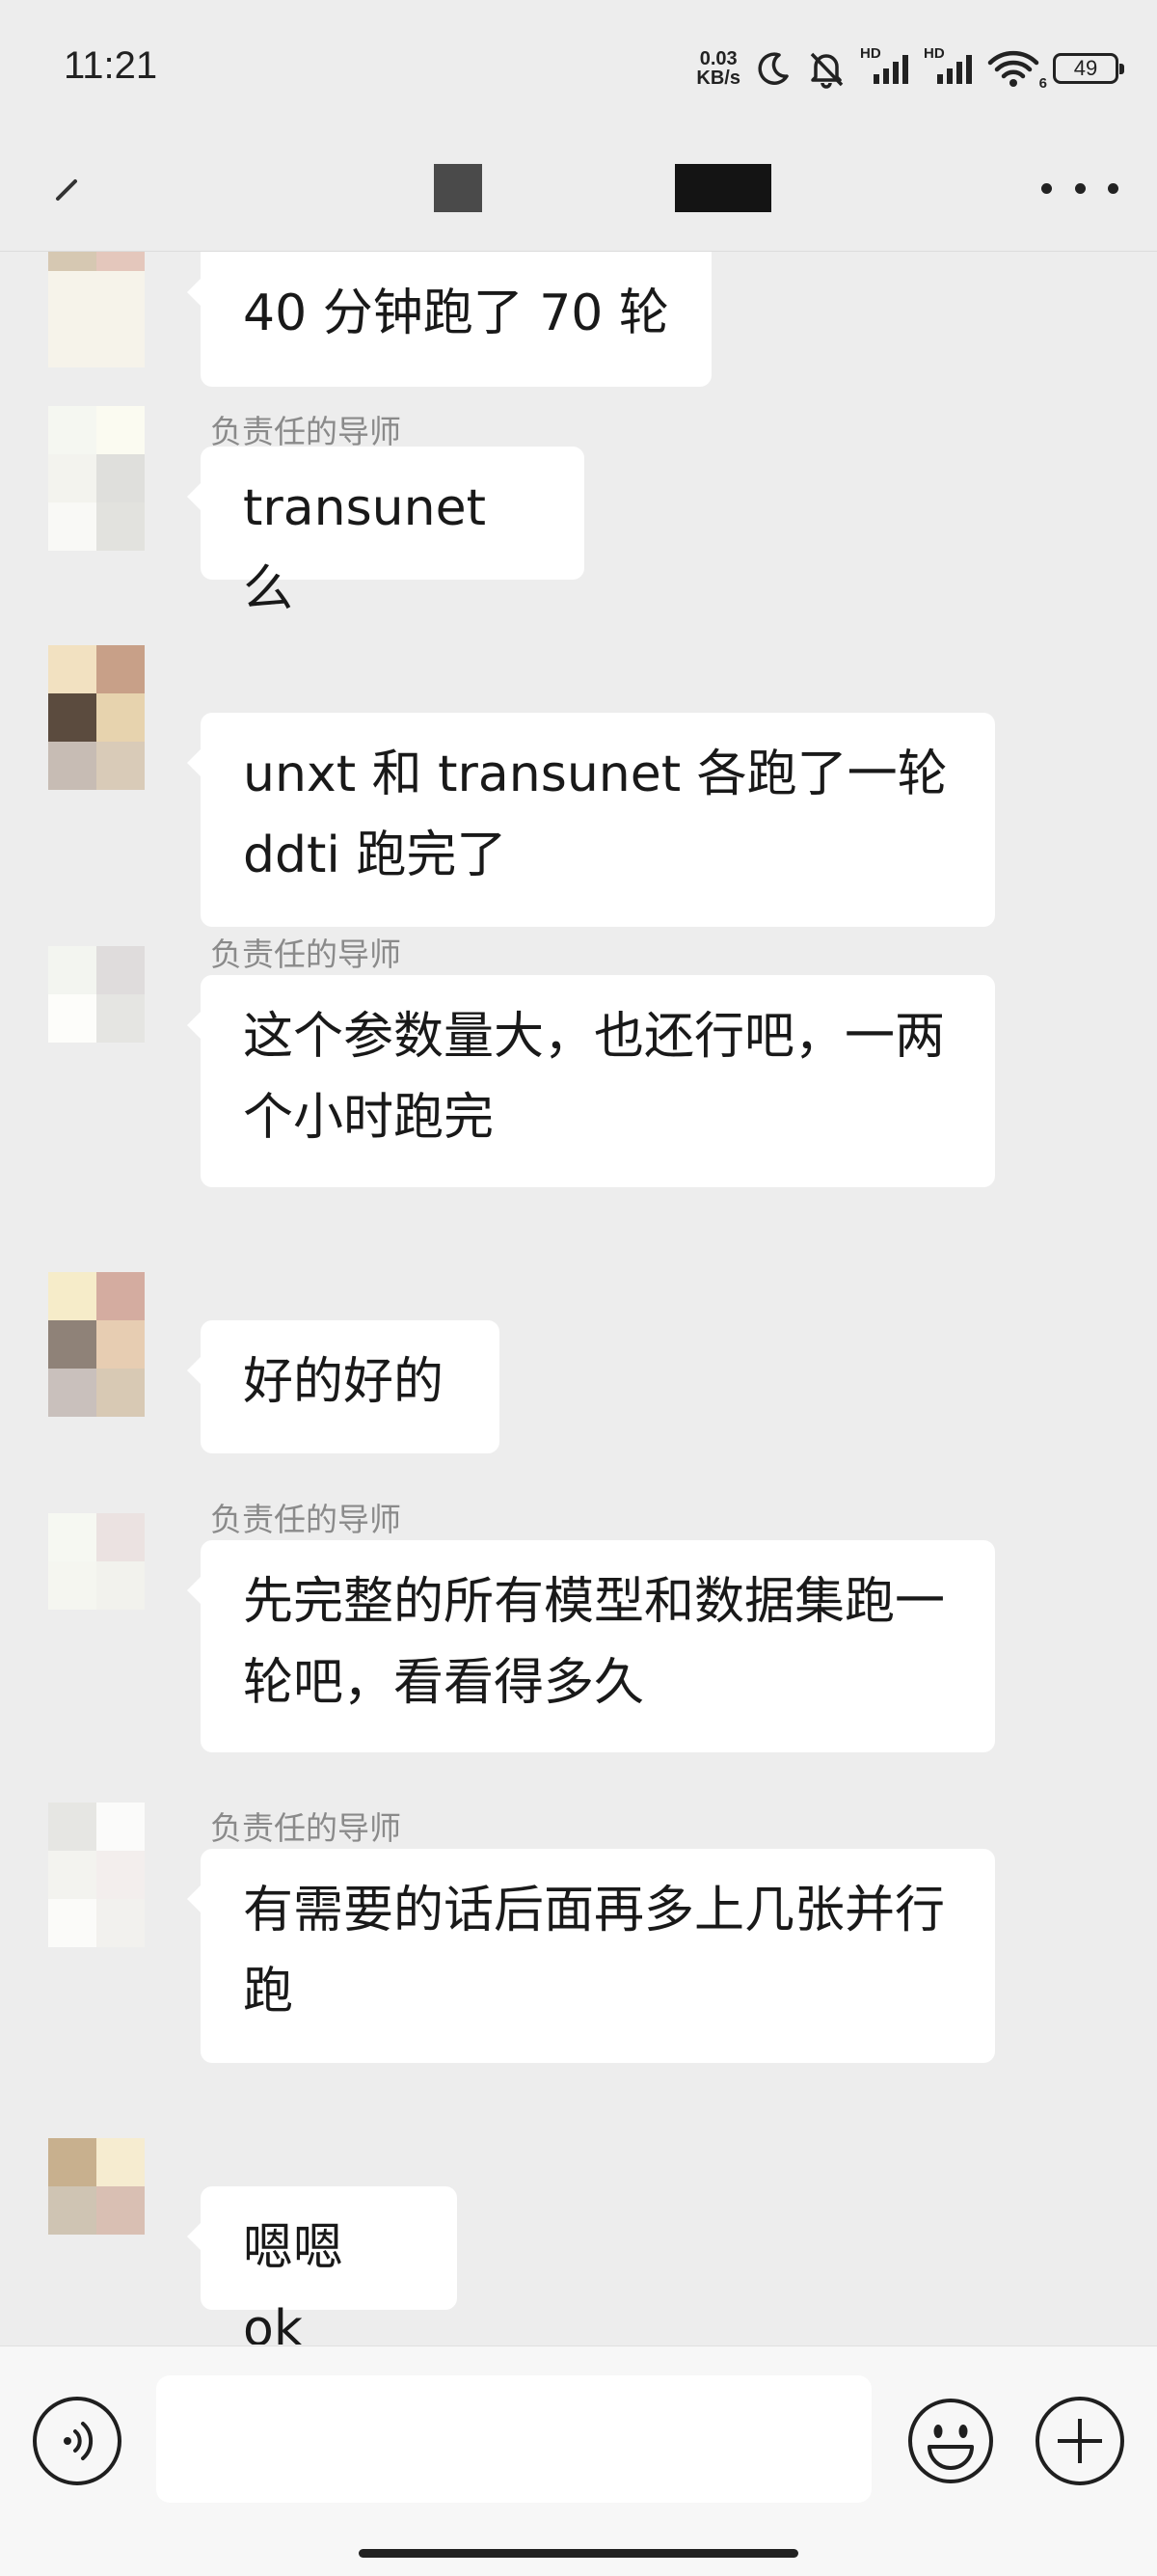 The width and height of the screenshot is (1157, 2576). I want to click on input-bar, so click(578, 2461).